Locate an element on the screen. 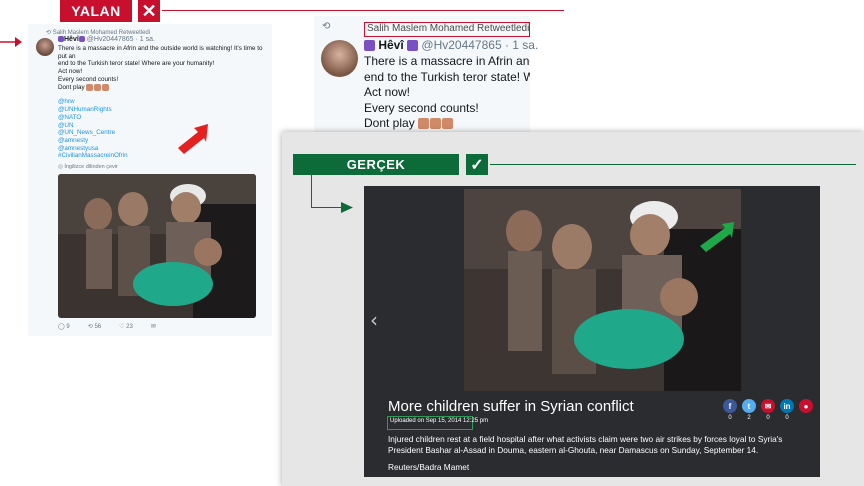 The width and height of the screenshot is (864, 486). share-twitter: t 2 is located at coordinates (749, 410).